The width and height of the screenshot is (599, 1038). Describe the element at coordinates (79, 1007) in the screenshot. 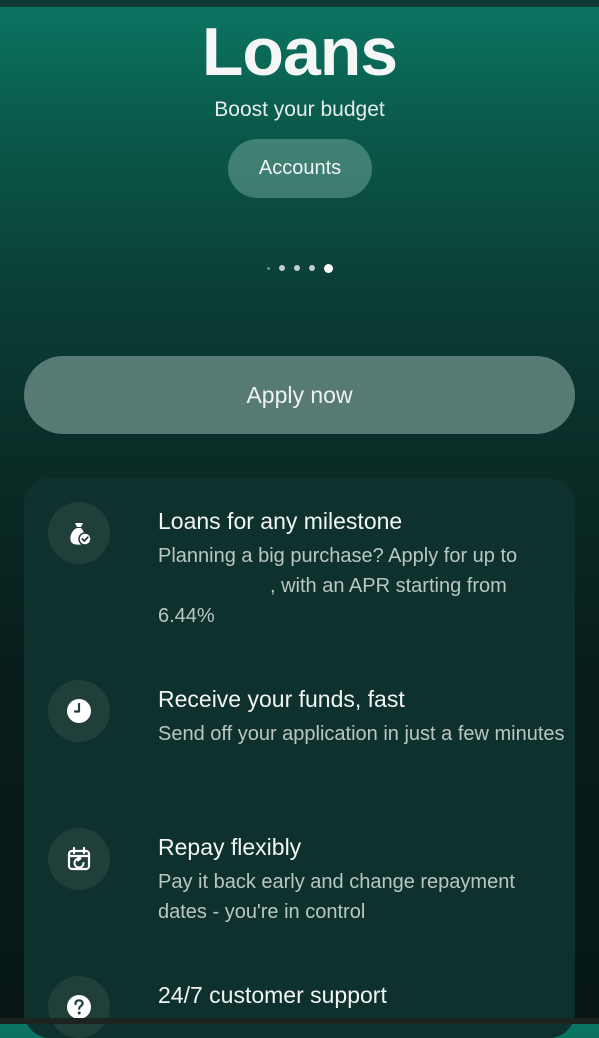

I see `question-mark-icon` at that location.